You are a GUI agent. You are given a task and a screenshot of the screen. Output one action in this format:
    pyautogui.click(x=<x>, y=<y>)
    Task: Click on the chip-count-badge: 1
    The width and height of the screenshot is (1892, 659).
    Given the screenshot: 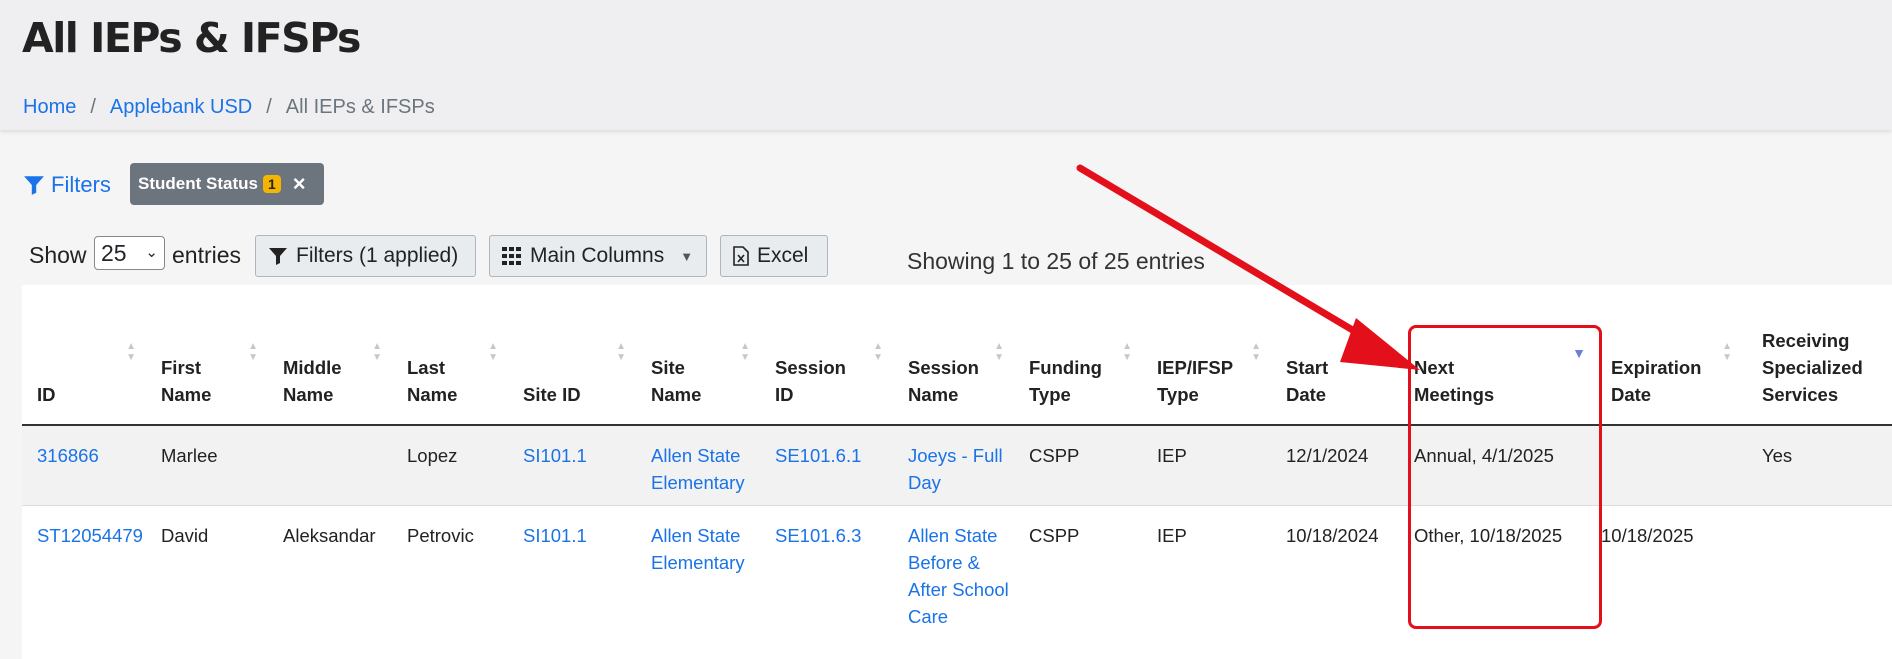 What is the action you would take?
    pyautogui.click(x=271, y=184)
    